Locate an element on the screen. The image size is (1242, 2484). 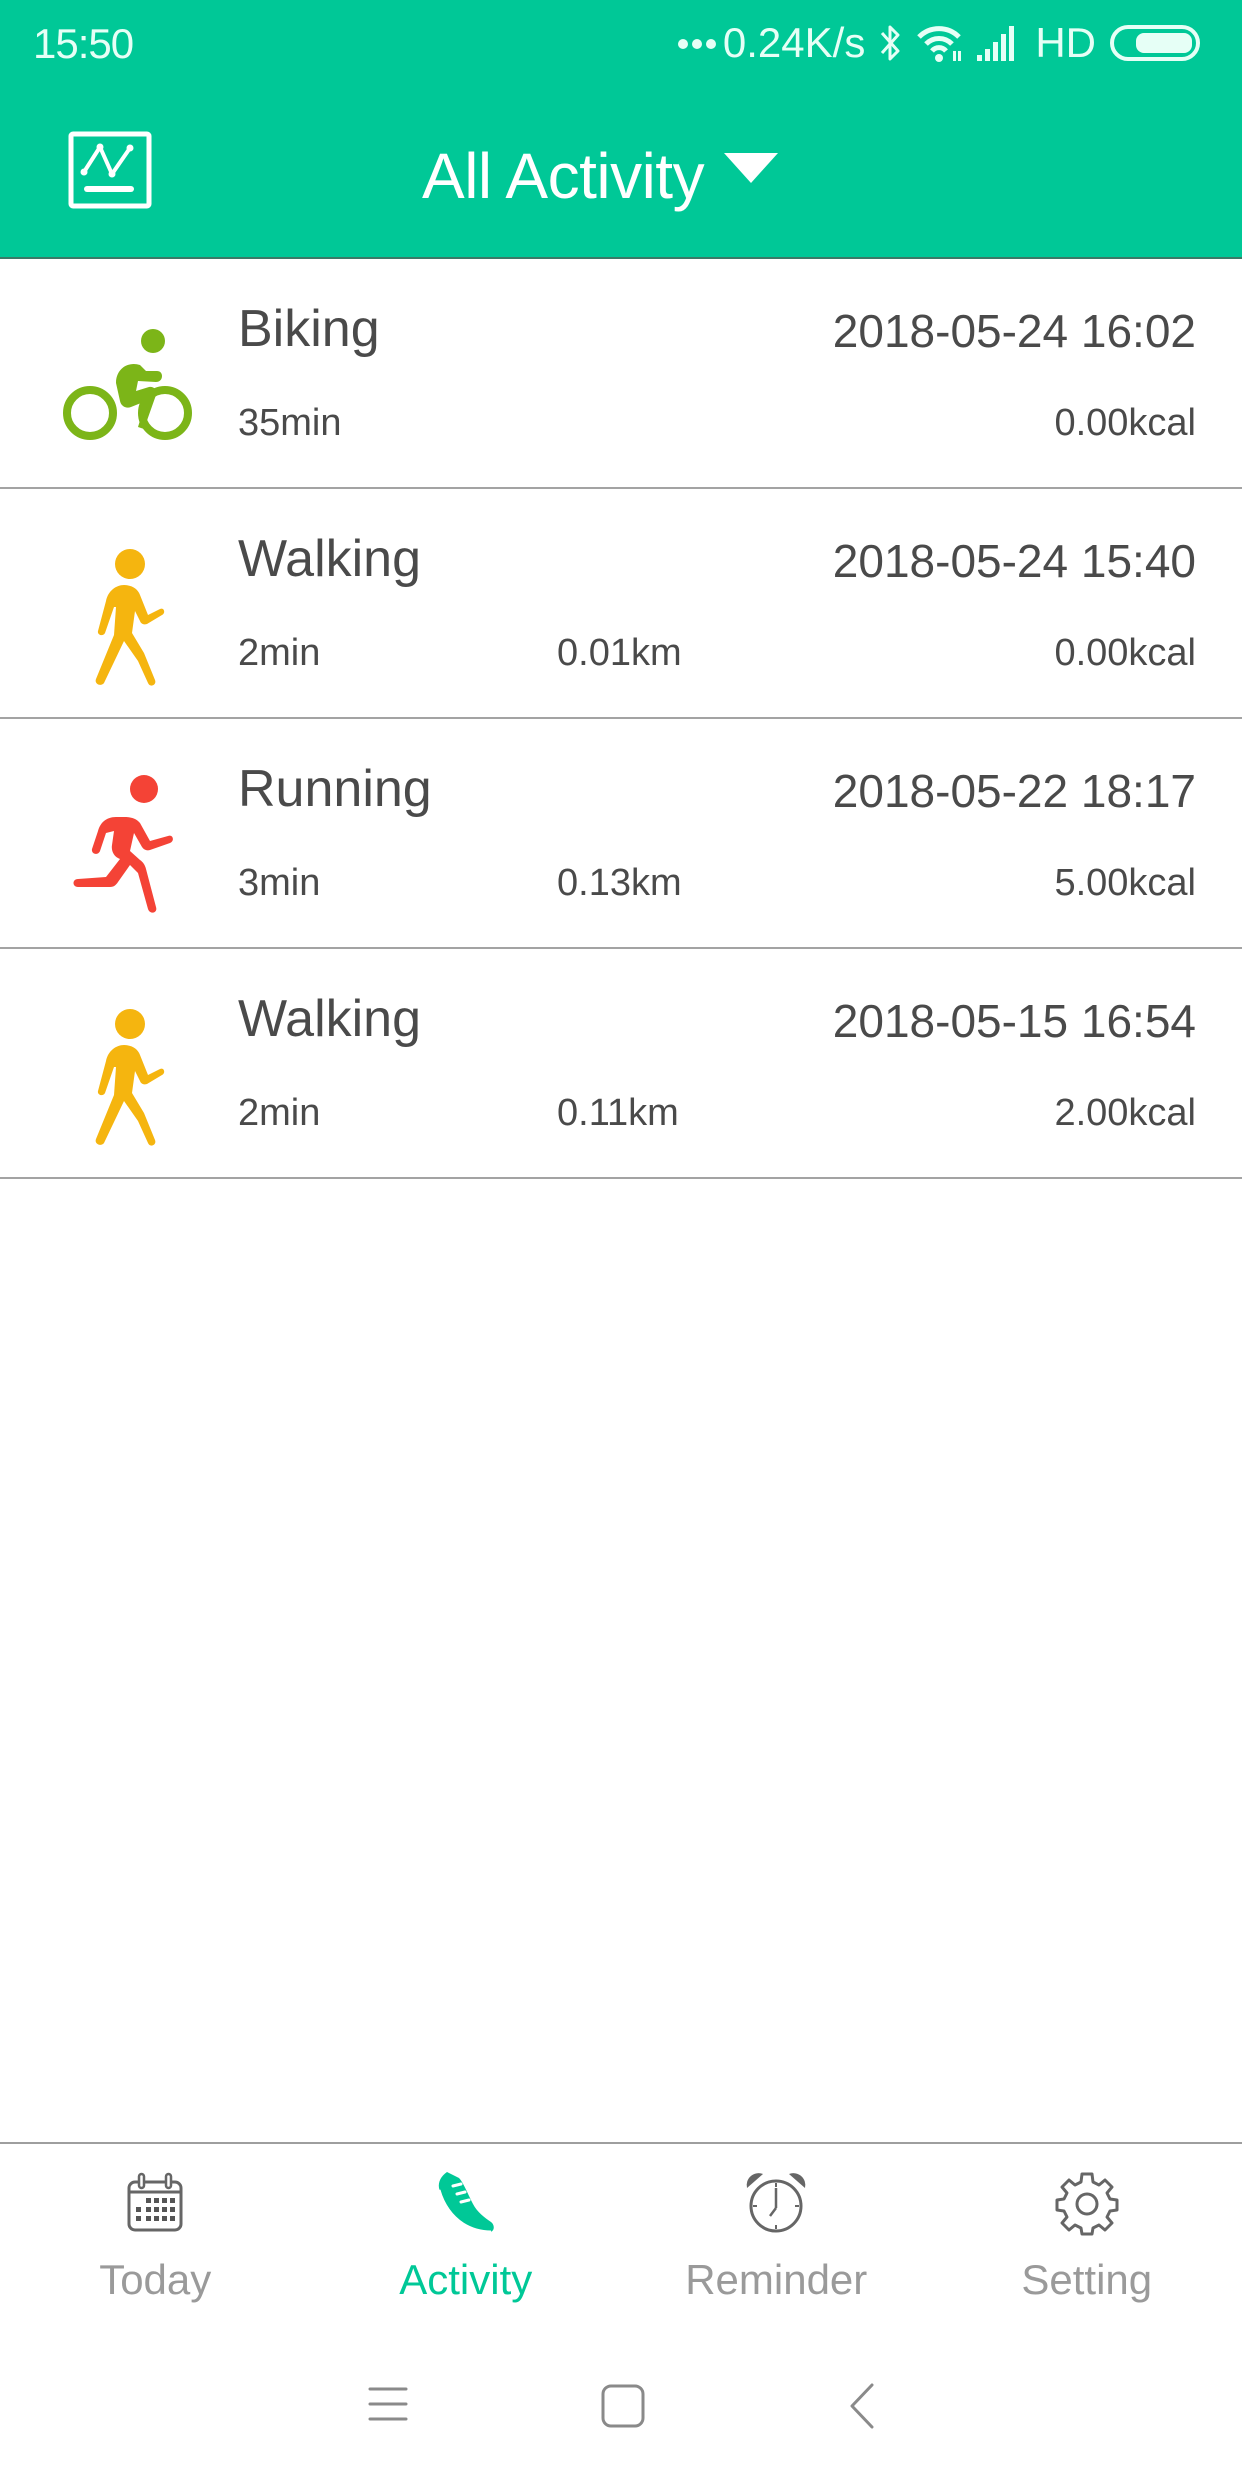
activity-calories: 5.00kcal is located at coordinates (1125, 883).